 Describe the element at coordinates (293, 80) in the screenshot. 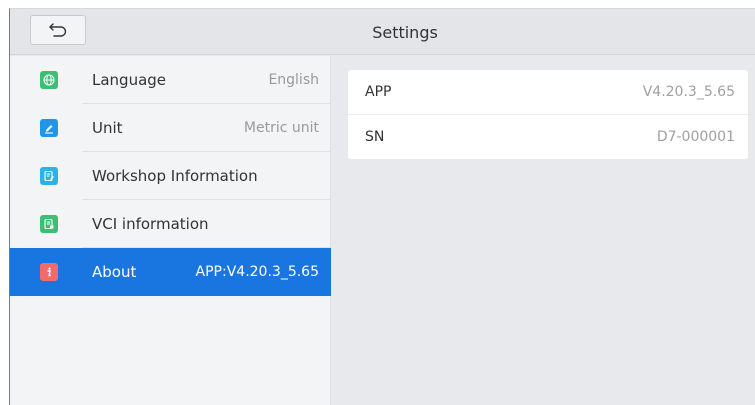

I see `sidebar-item-value: English` at that location.